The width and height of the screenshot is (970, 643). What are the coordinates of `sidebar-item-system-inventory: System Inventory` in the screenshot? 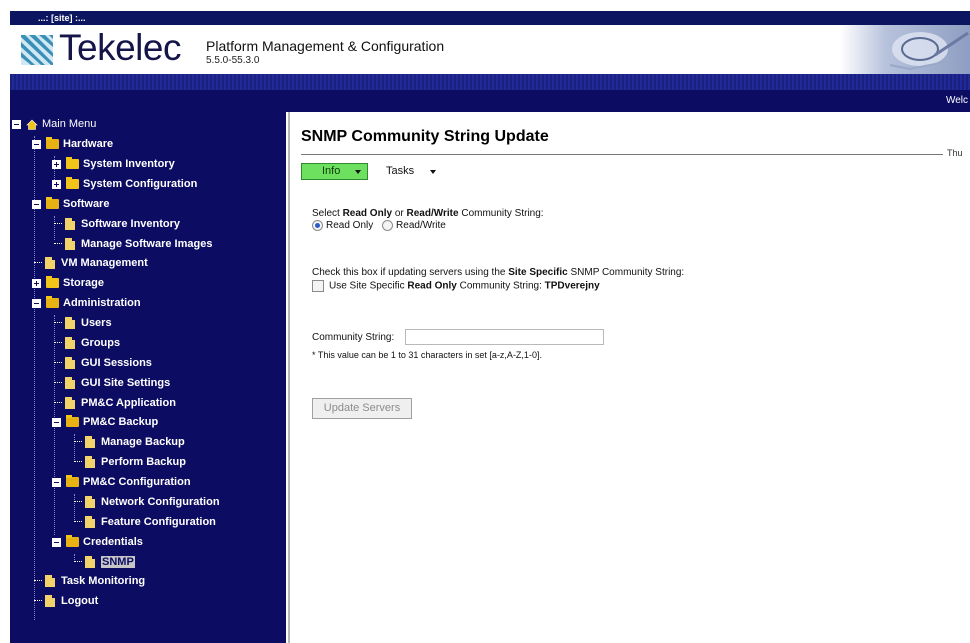 It's located at (113, 164).